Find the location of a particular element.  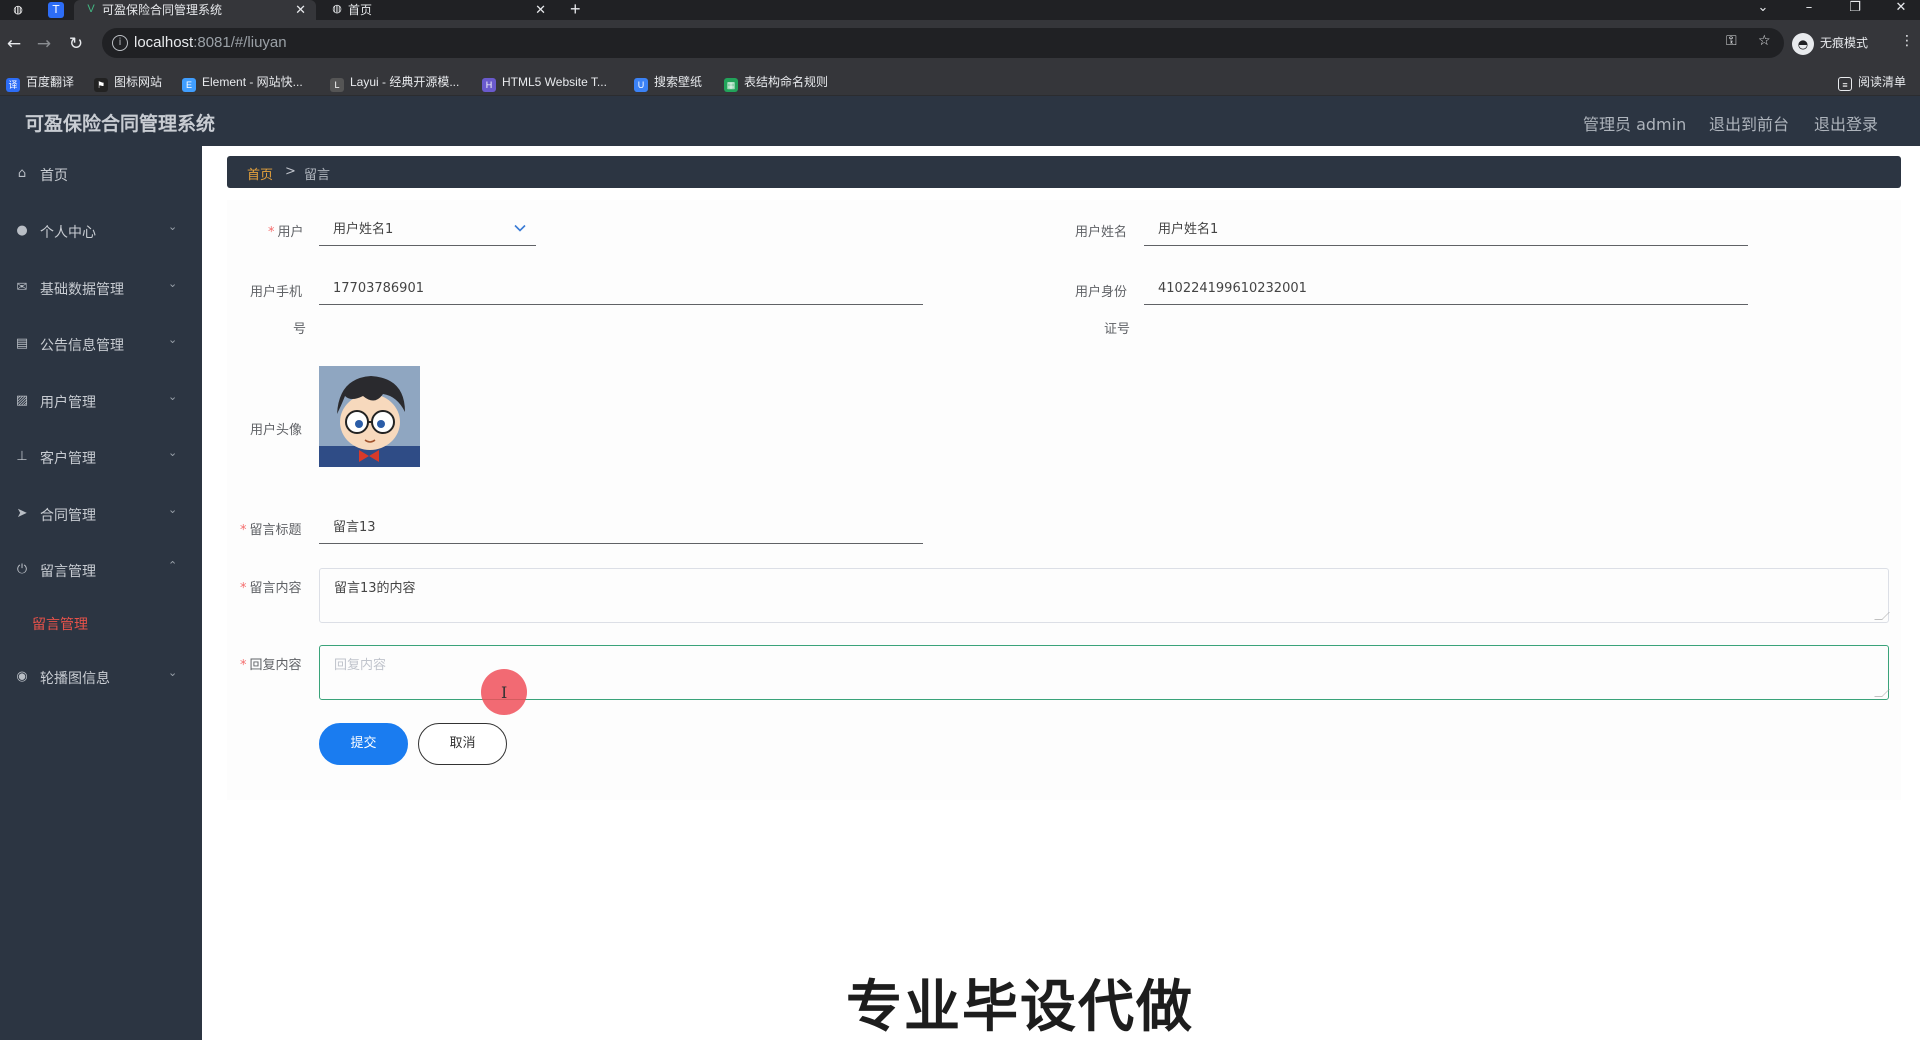

reading-list-icon: ≡ is located at coordinates (1845, 84).